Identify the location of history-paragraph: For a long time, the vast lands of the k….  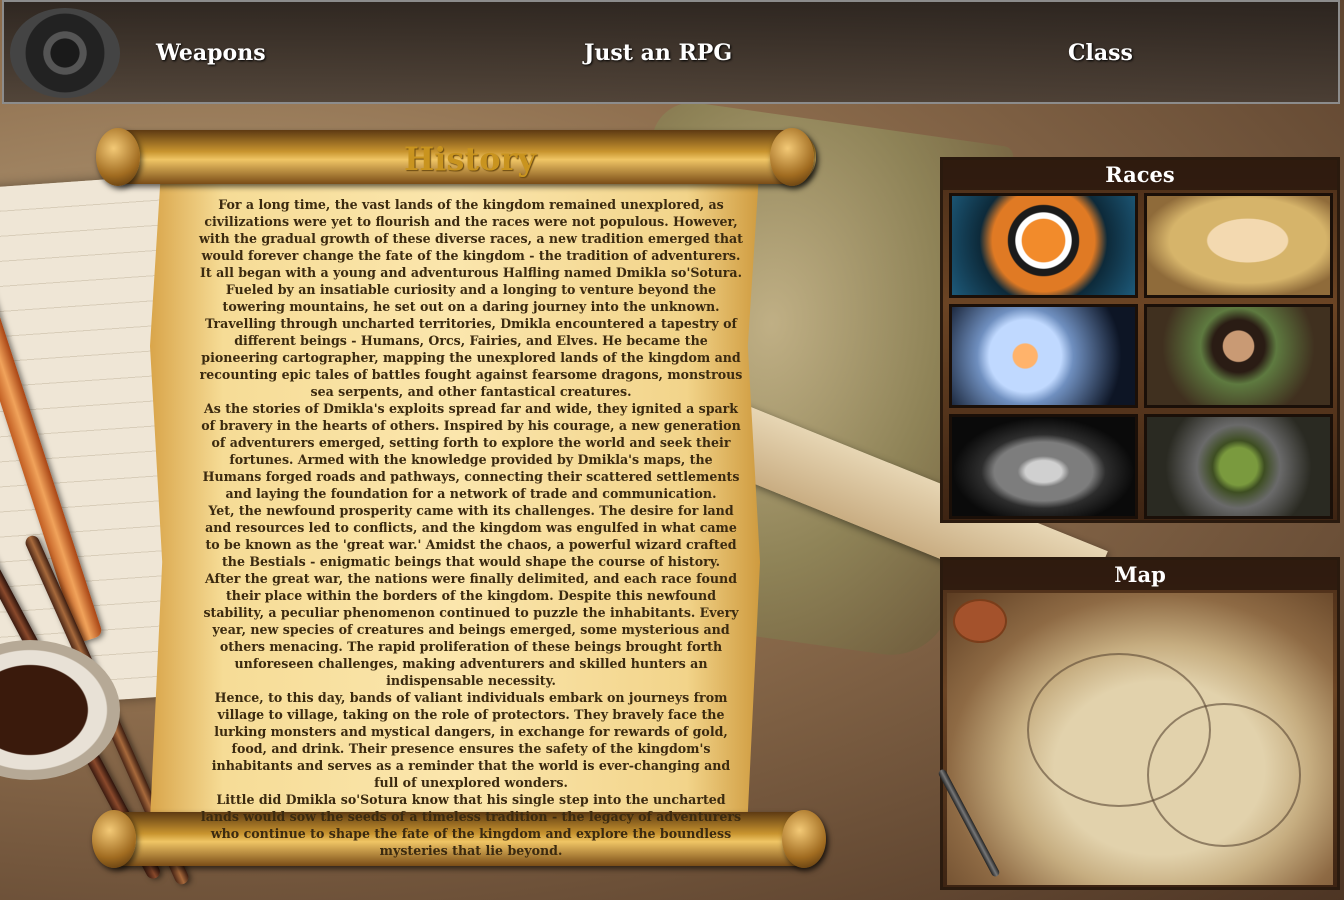
(471, 230).